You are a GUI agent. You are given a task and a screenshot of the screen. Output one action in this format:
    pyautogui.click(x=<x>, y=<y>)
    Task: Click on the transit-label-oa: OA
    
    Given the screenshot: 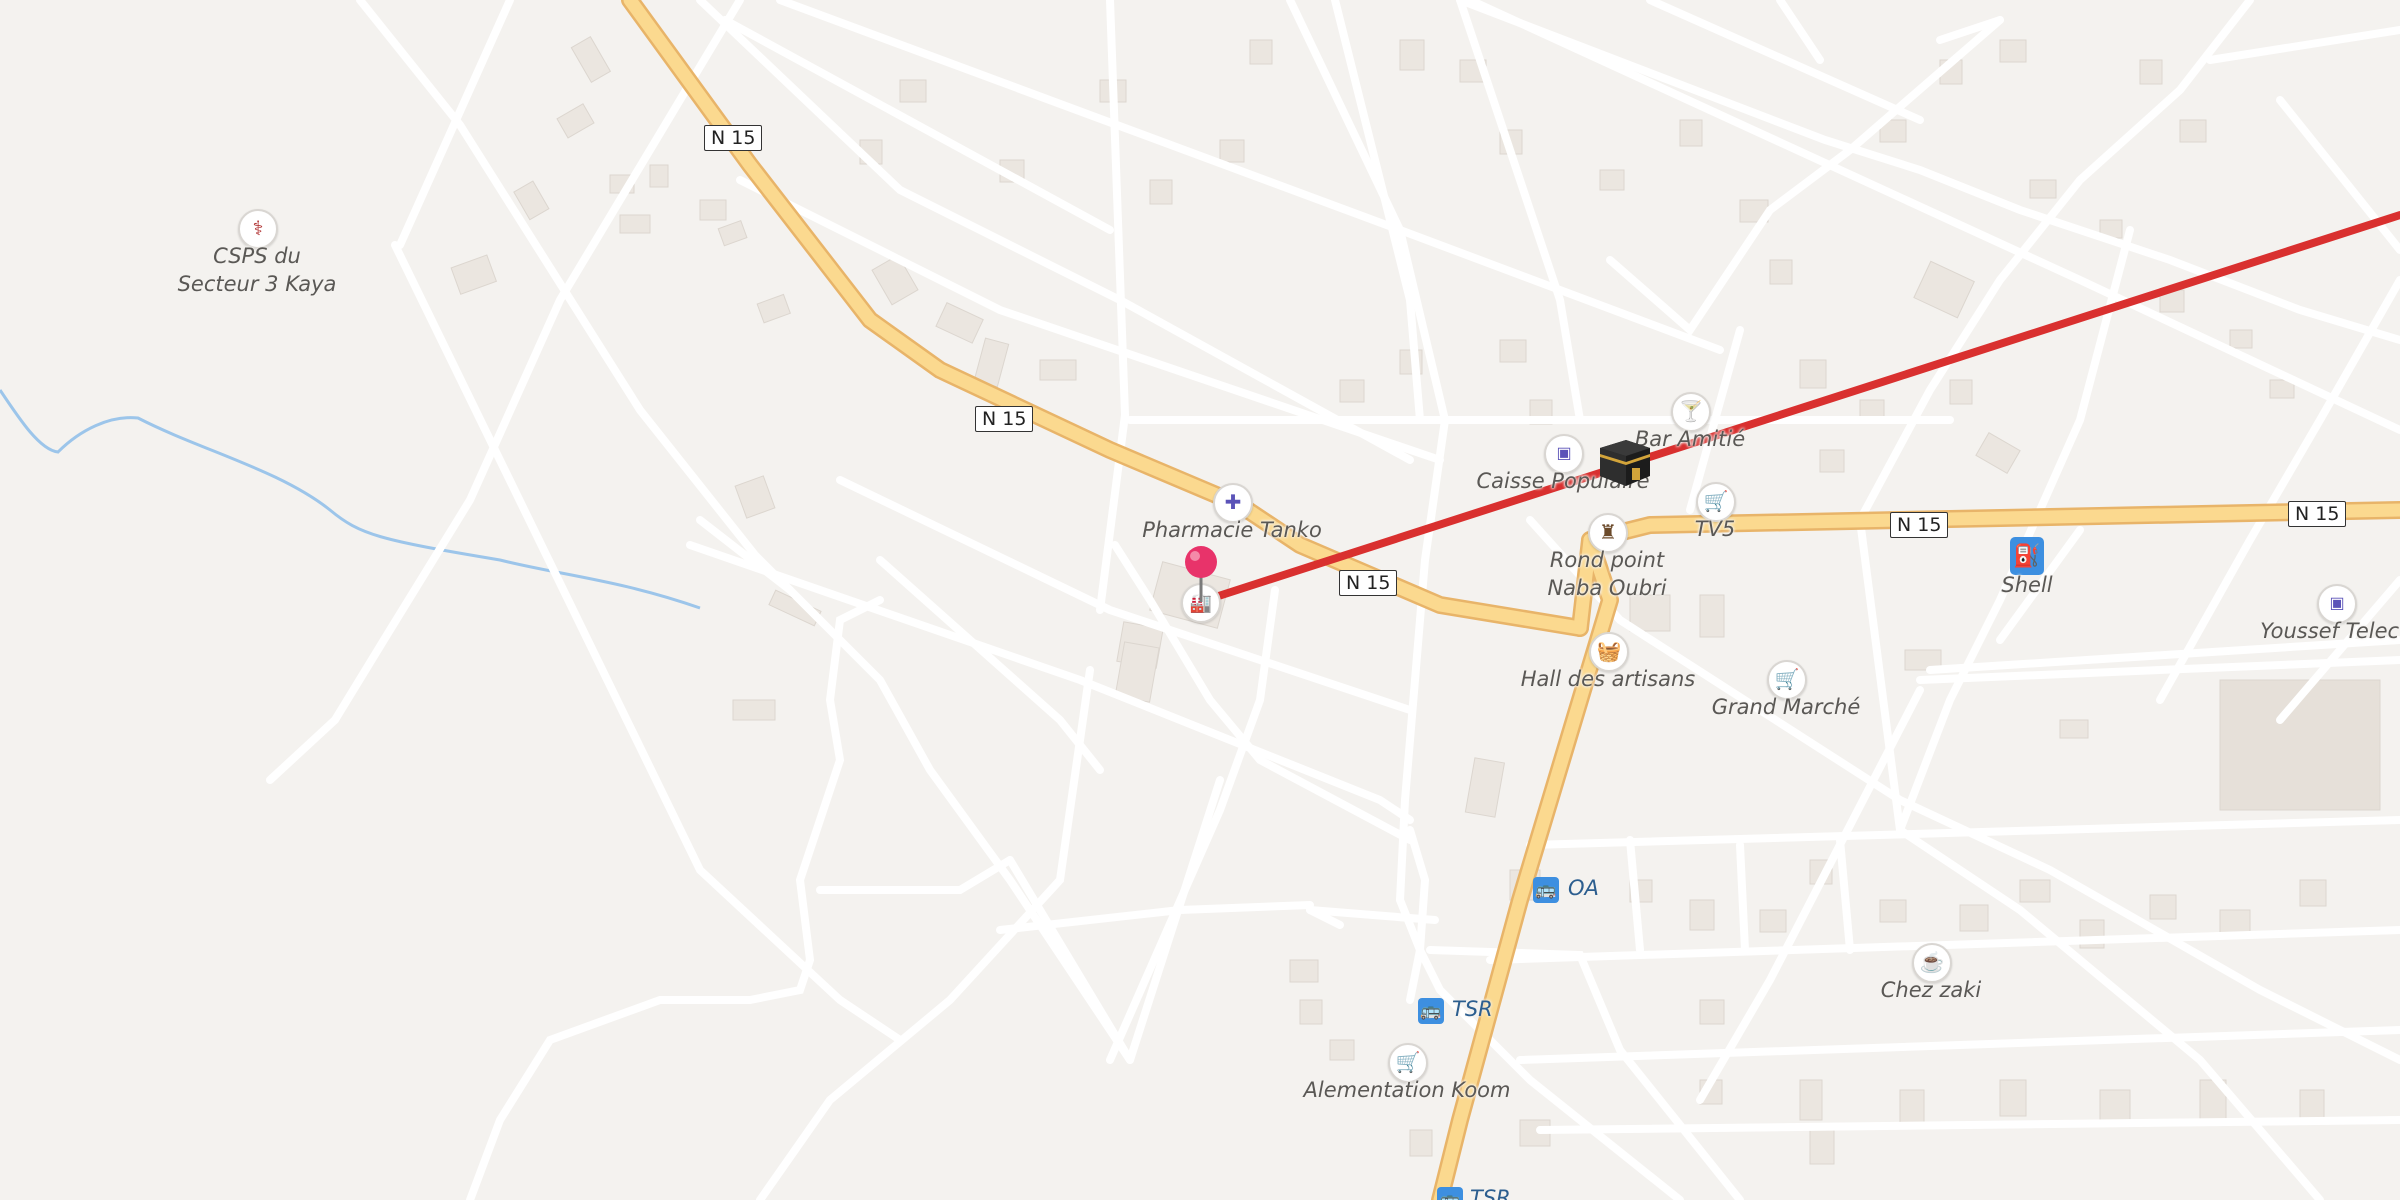 What is the action you would take?
    pyautogui.click(x=1583, y=888)
    